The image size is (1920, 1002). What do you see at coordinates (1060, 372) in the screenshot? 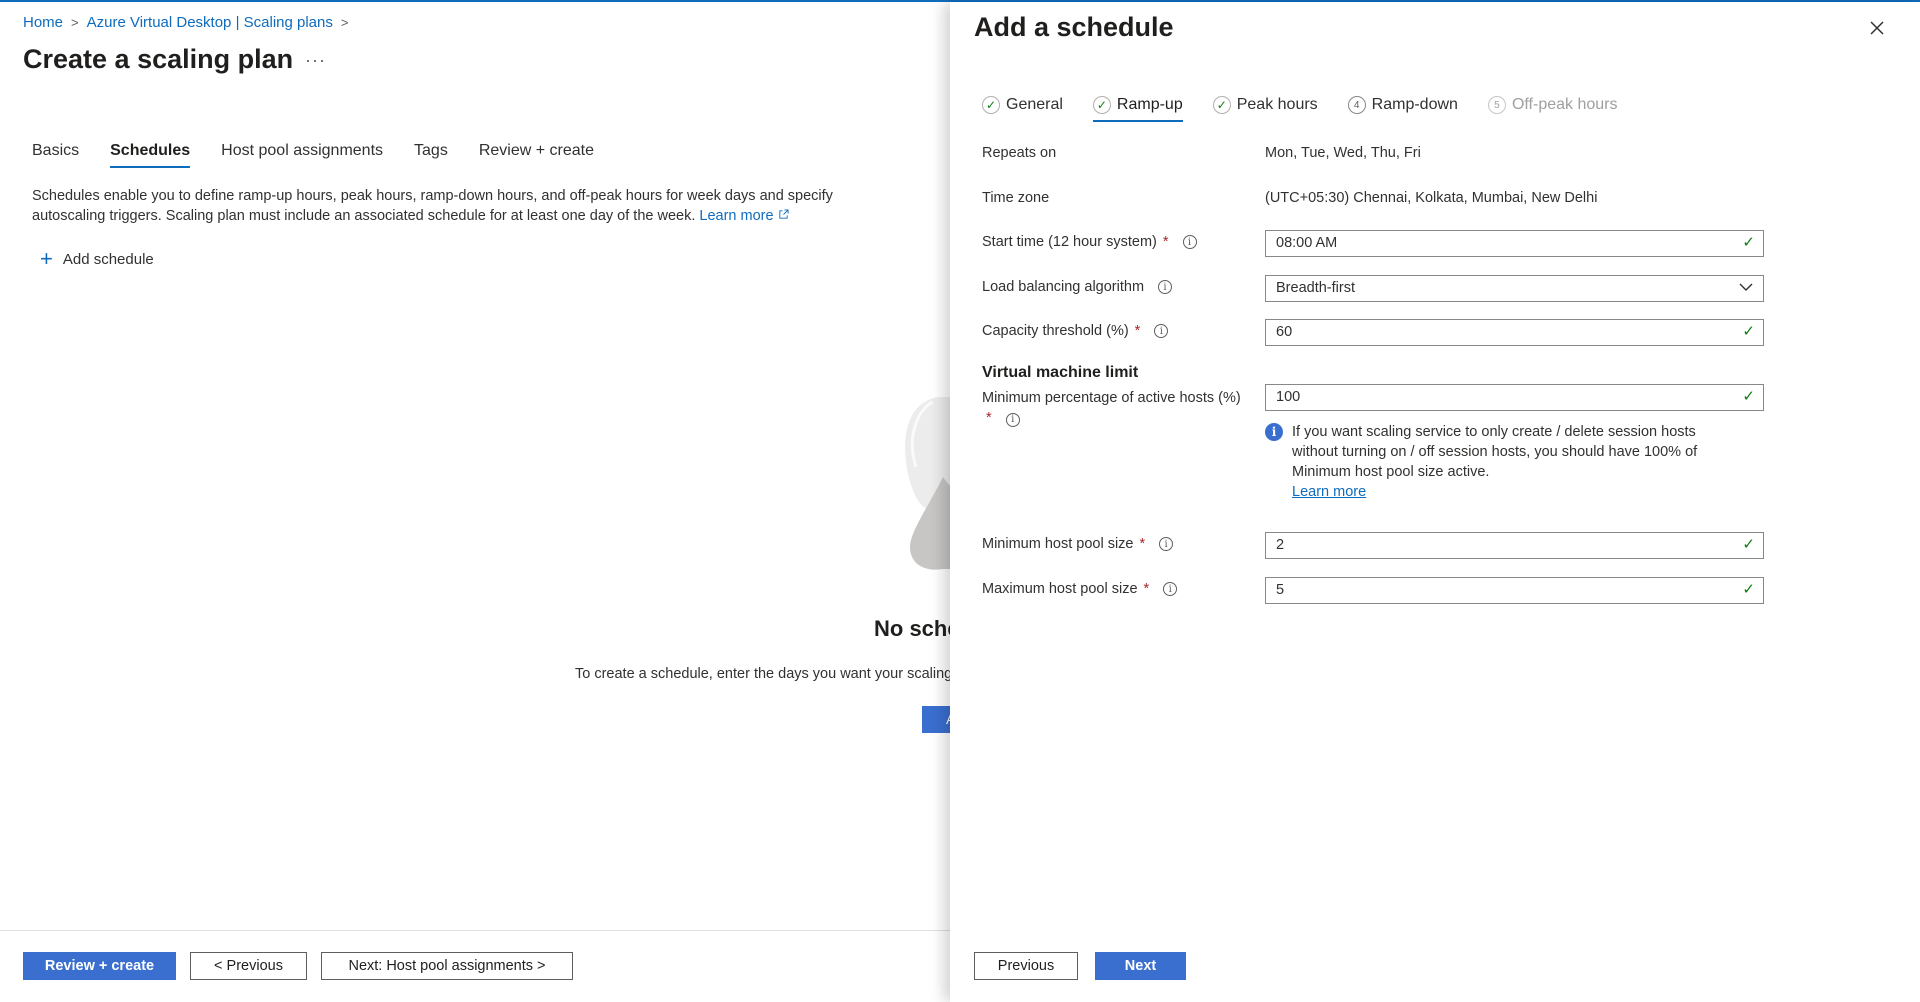
I see `vm-limit-heading: Virtual machine limit` at bounding box center [1060, 372].